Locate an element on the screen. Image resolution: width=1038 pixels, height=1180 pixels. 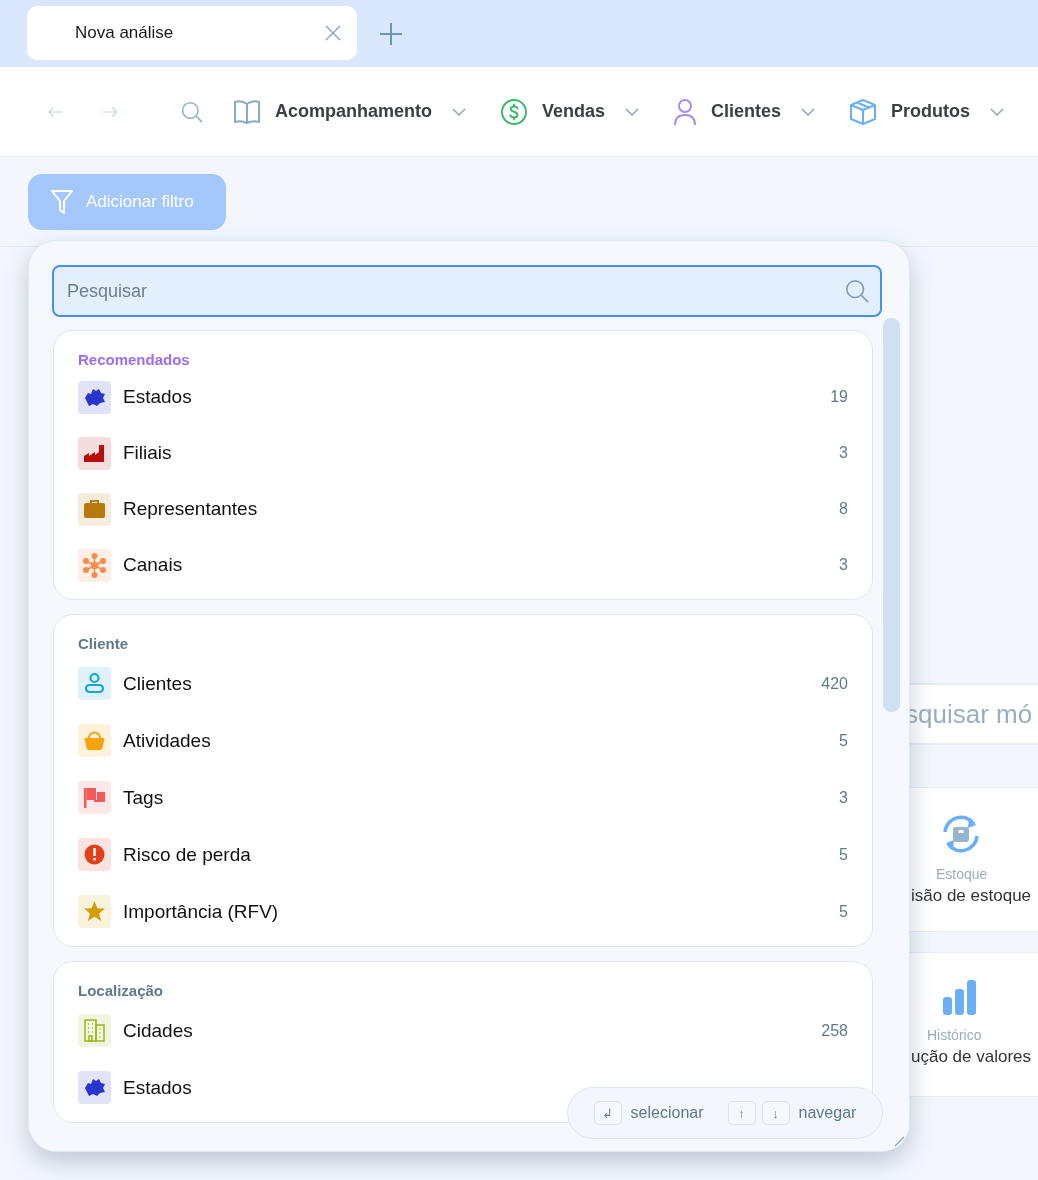
book-icon is located at coordinates (246, 111).